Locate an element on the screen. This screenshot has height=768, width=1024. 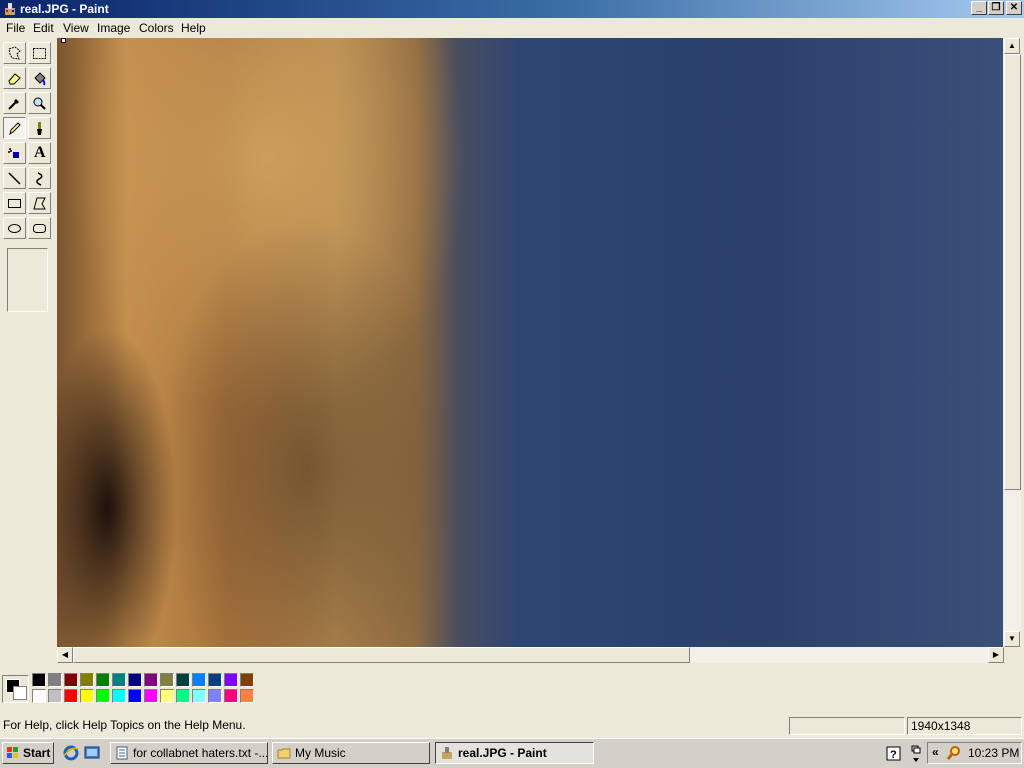
restore-toolbar-icon is located at coordinates (916, 754).